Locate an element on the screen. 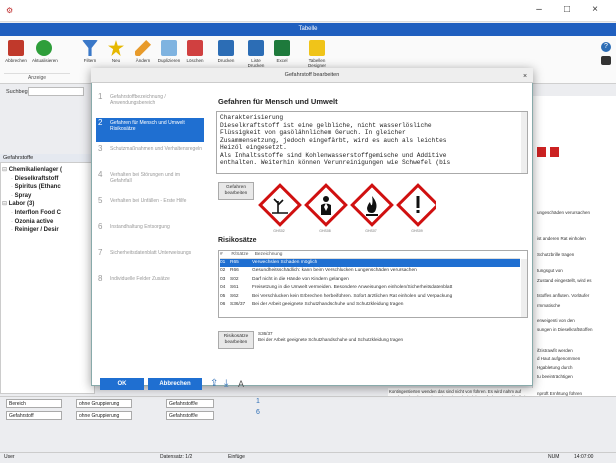 This screenshot has width=616, height=463. ghs-pictograms is located at coordinates (347, 205).